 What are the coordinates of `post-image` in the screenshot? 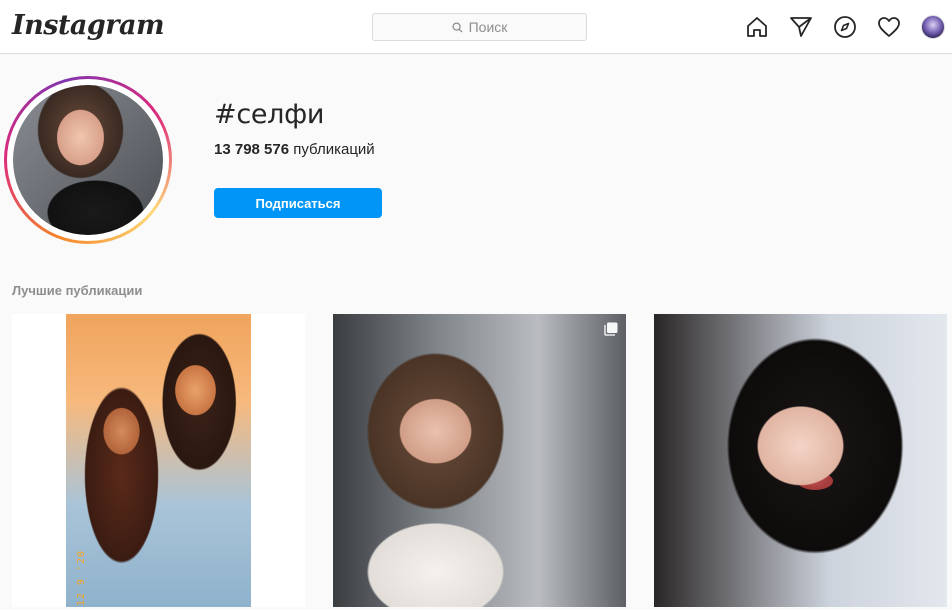 It's located at (158, 460).